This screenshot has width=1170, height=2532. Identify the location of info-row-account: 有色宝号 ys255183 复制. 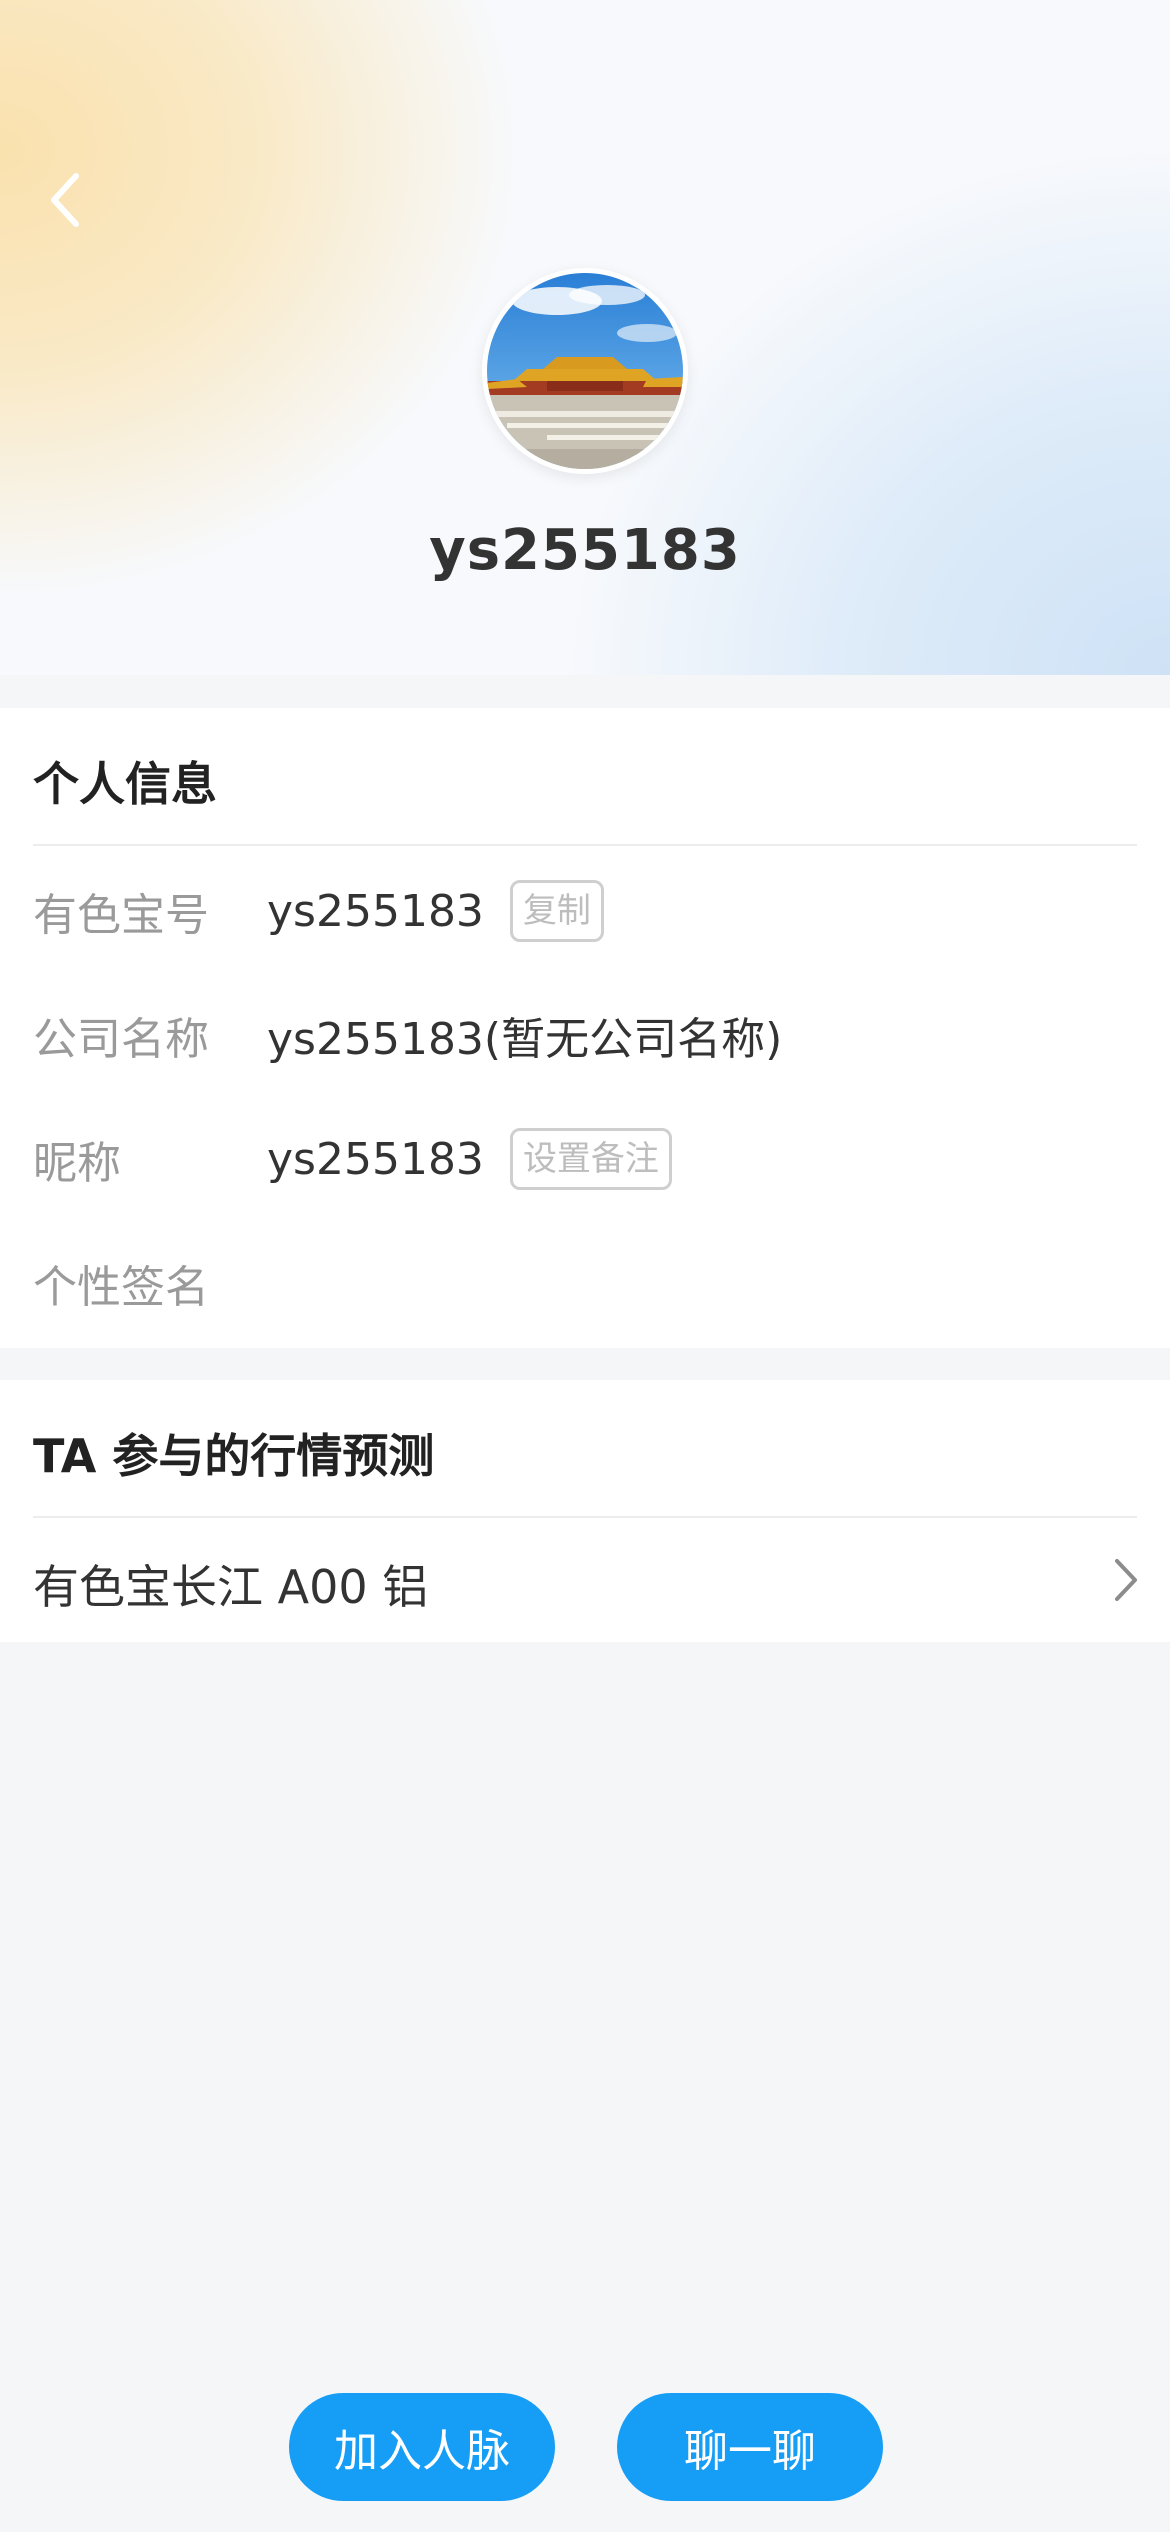
(585, 911).